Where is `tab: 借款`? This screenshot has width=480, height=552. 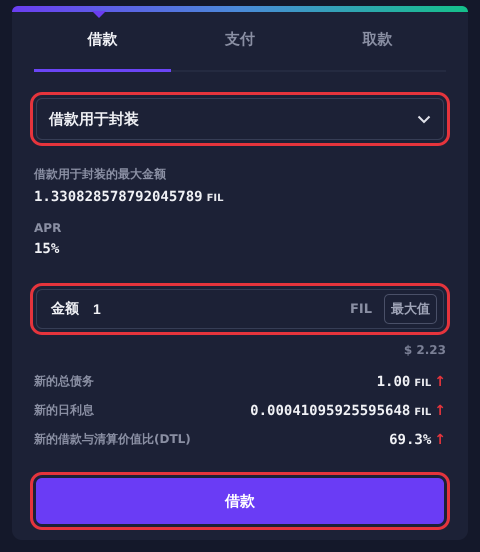
tab: 借款 is located at coordinates (103, 46).